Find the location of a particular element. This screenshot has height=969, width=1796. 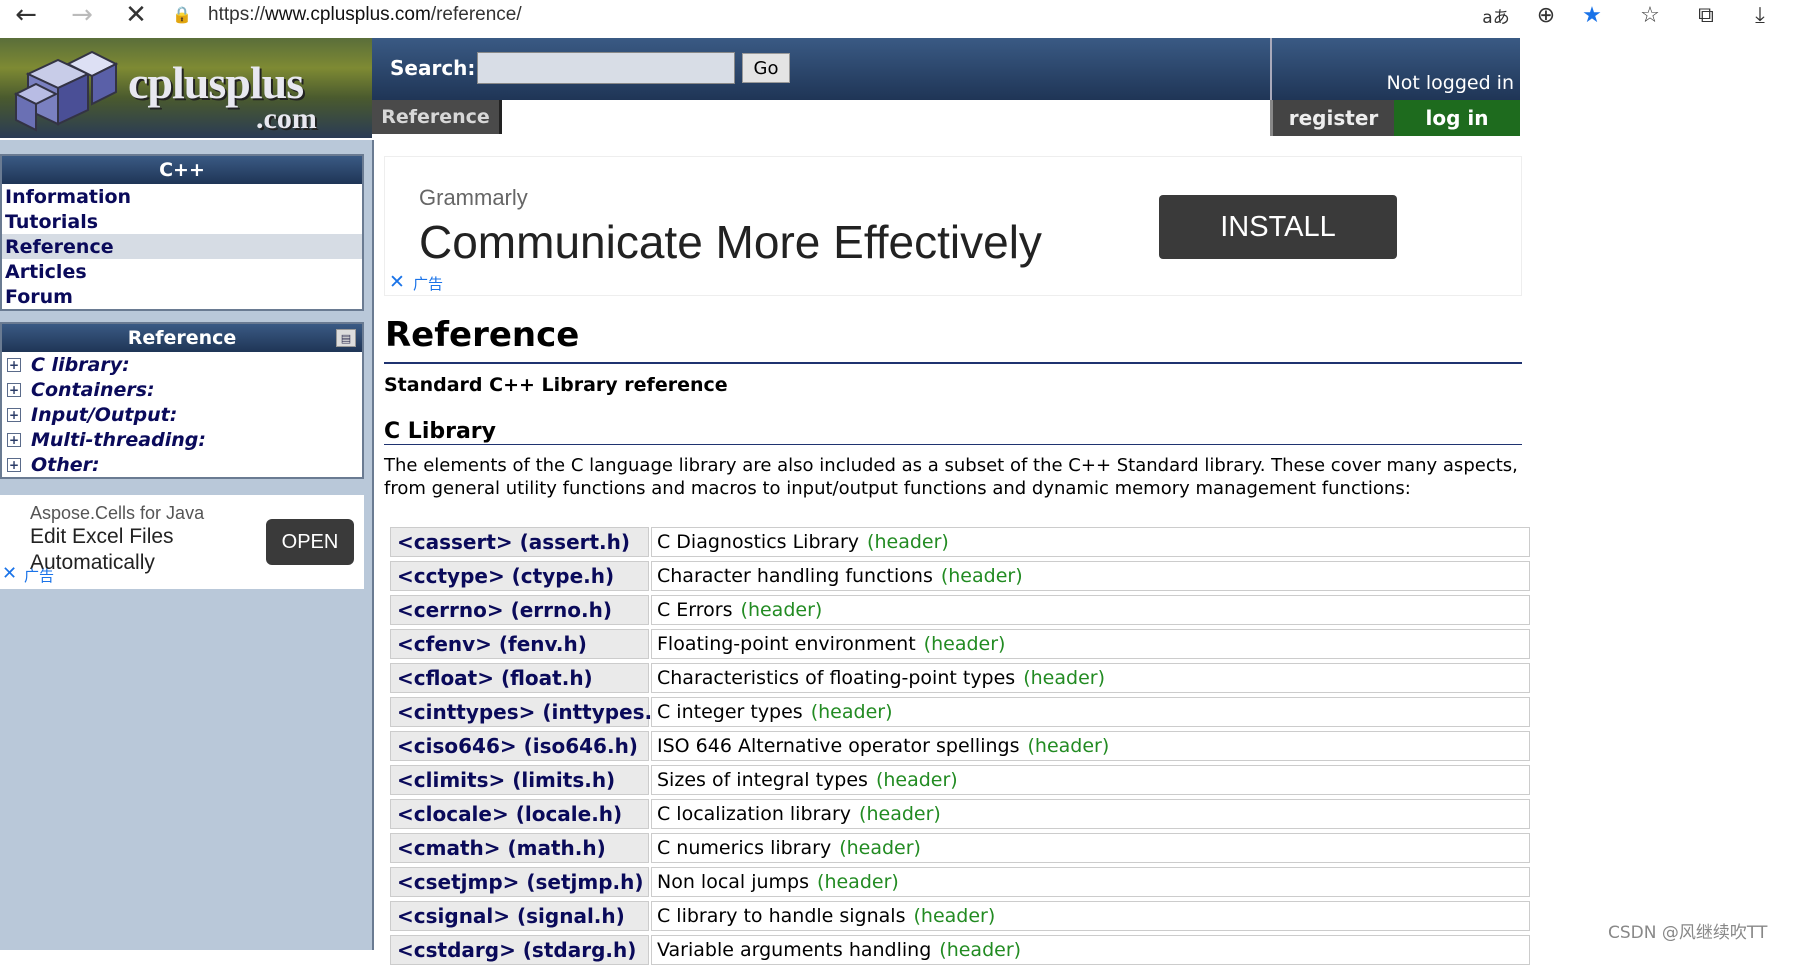

zoom-icon: ⊕ is located at coordinates (1546, 15).